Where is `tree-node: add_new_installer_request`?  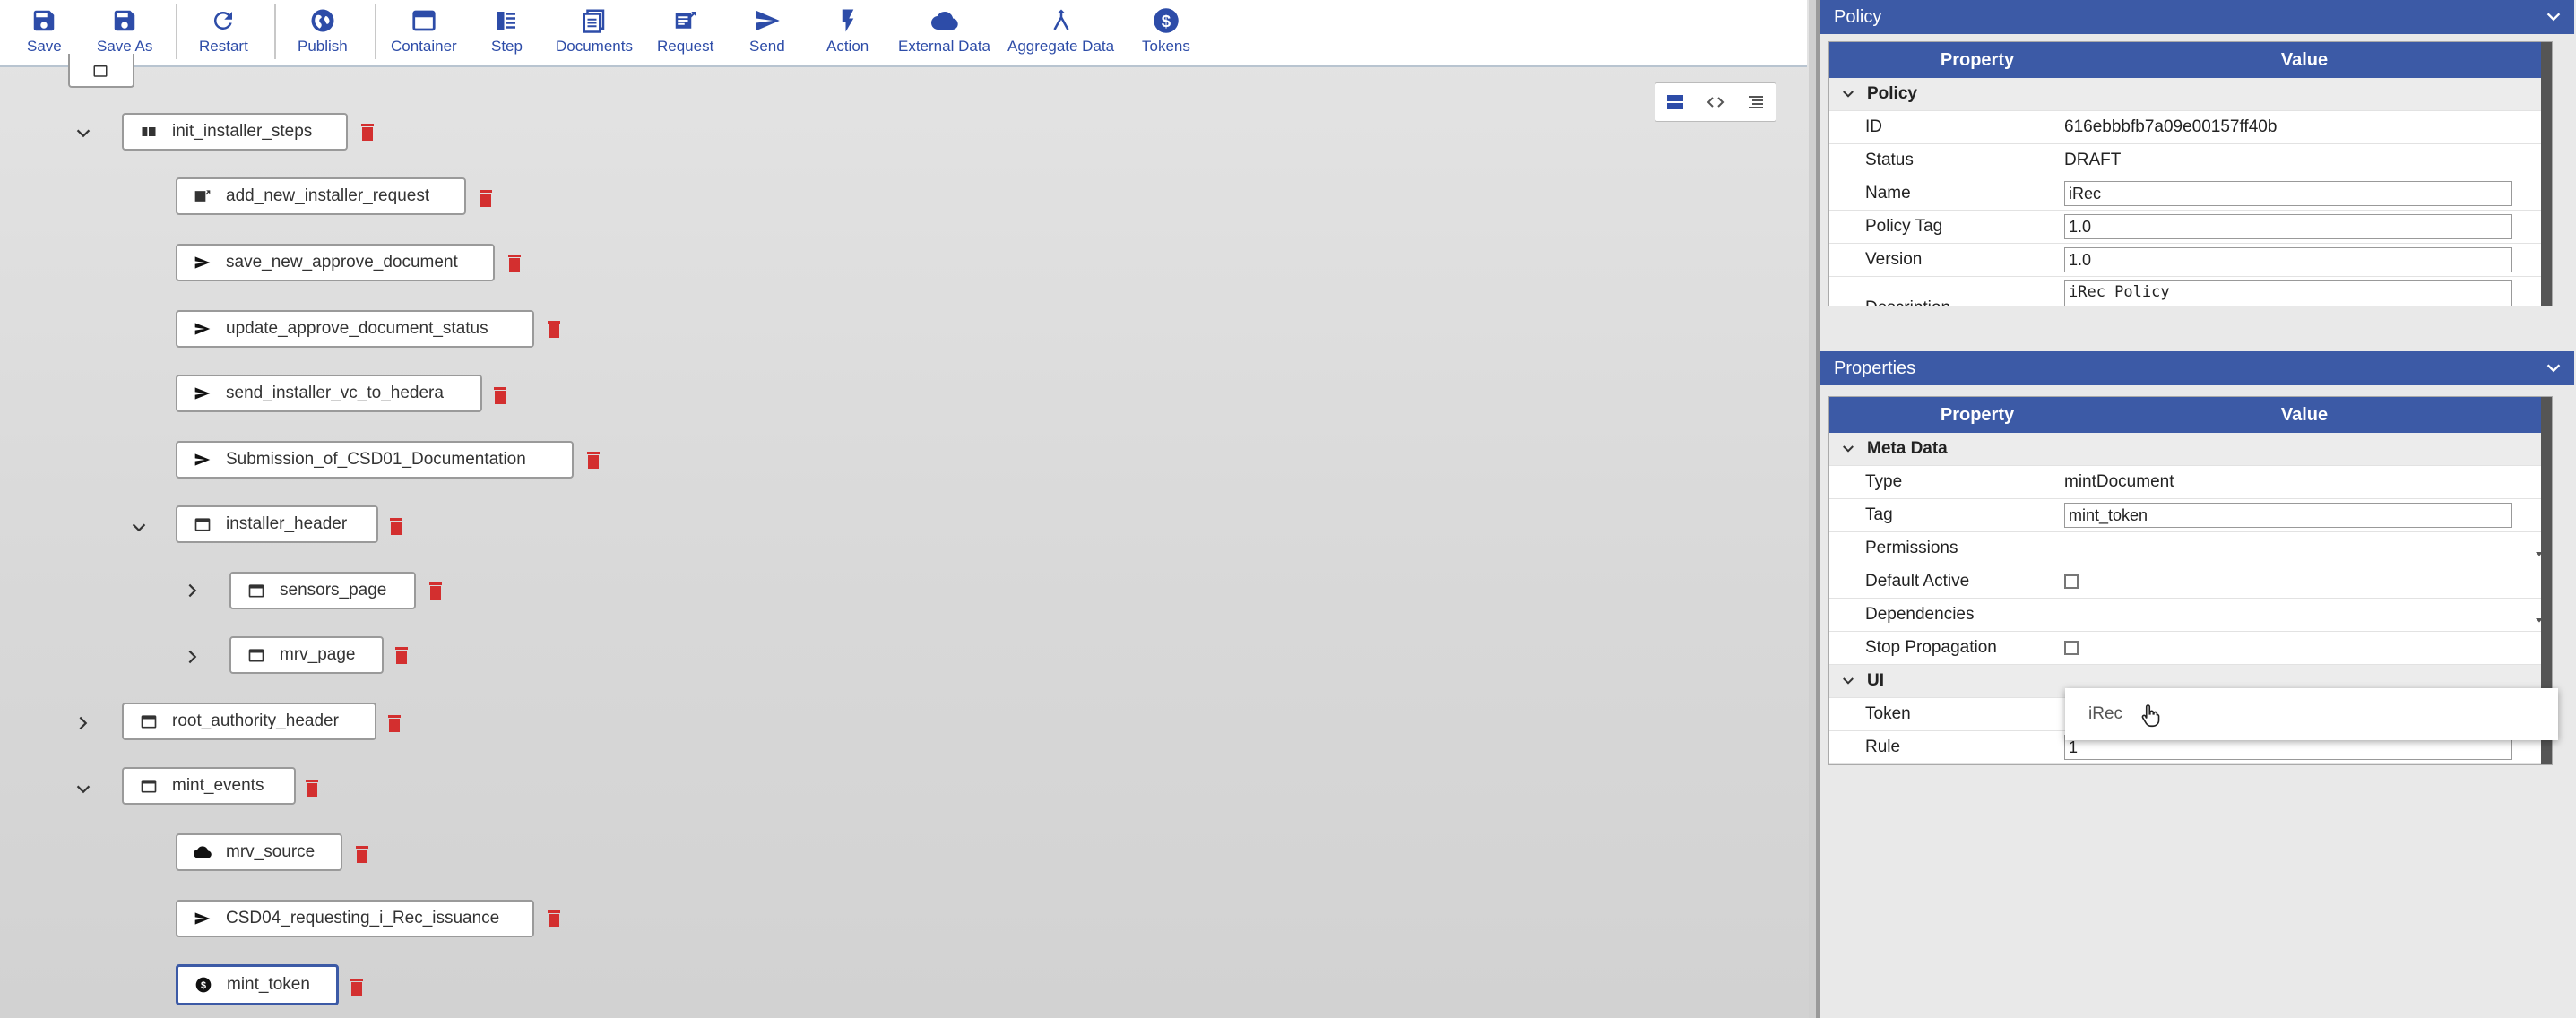 tree-node: add_new_installer_request is located at coordinates (321, 196).